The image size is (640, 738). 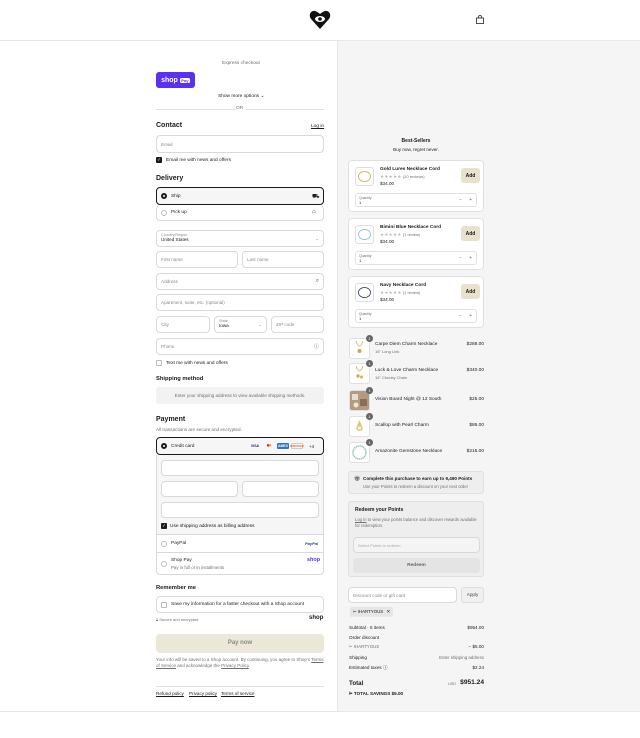 What do you see at coordinates (177, 619) in the screenshot?
I see `secure-encrypted-label: 🔒︎ Secure and encrypted` at bounding box center [177, 619].